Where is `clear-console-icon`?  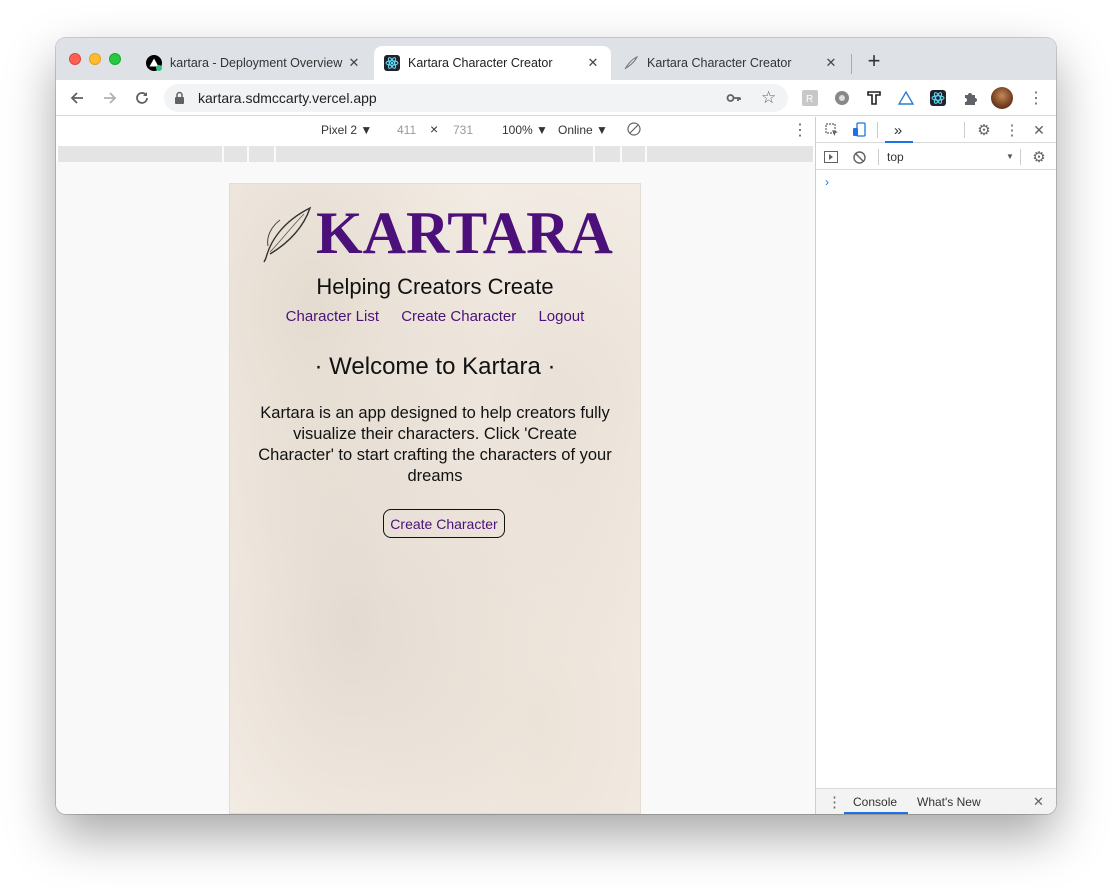
clear-console-icon is located at coordinates (859, 157).